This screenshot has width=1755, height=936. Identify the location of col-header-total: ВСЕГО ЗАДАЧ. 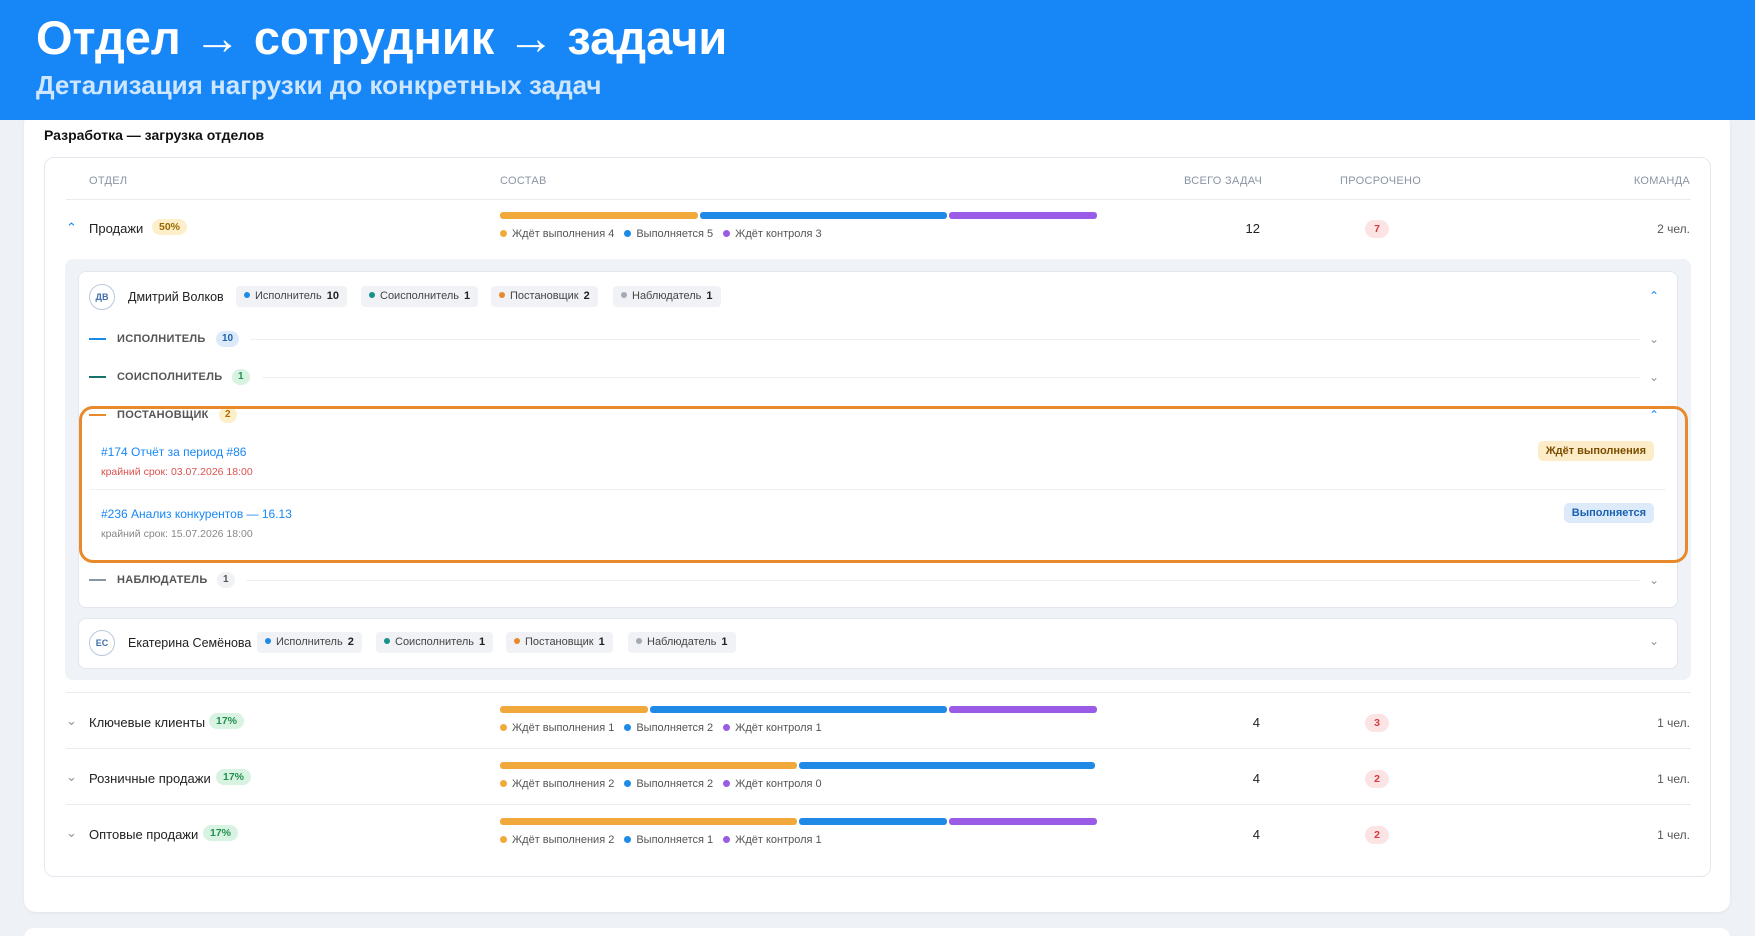
(1223, 181).